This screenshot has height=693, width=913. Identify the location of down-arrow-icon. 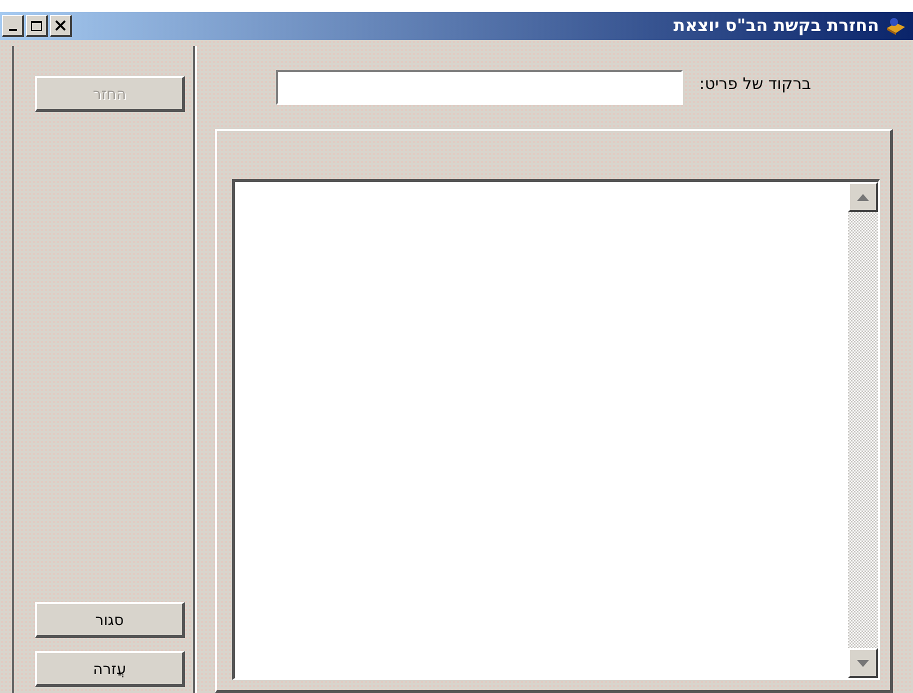
(863, 663).